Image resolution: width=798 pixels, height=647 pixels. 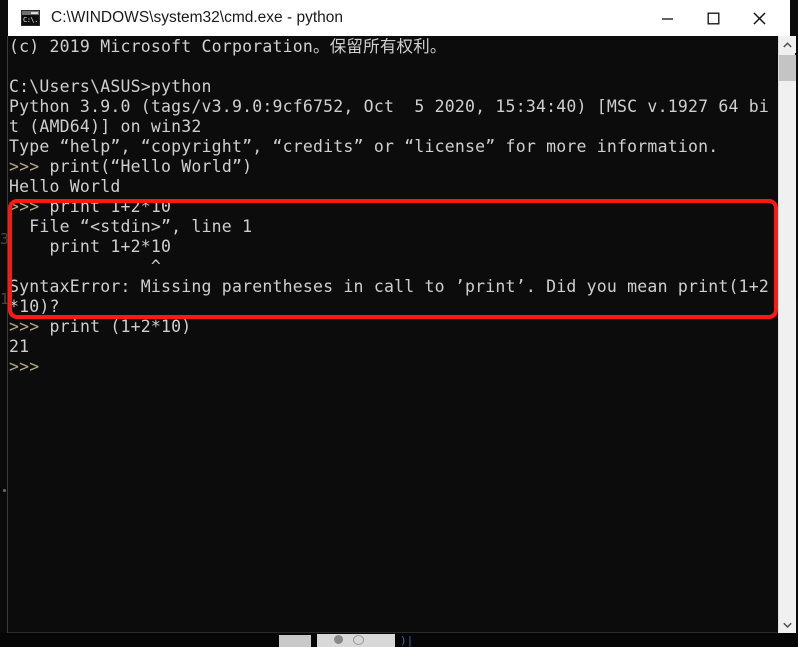 I want to click on cmd-icon-glyph: C:\., so click(x=30, y=20).